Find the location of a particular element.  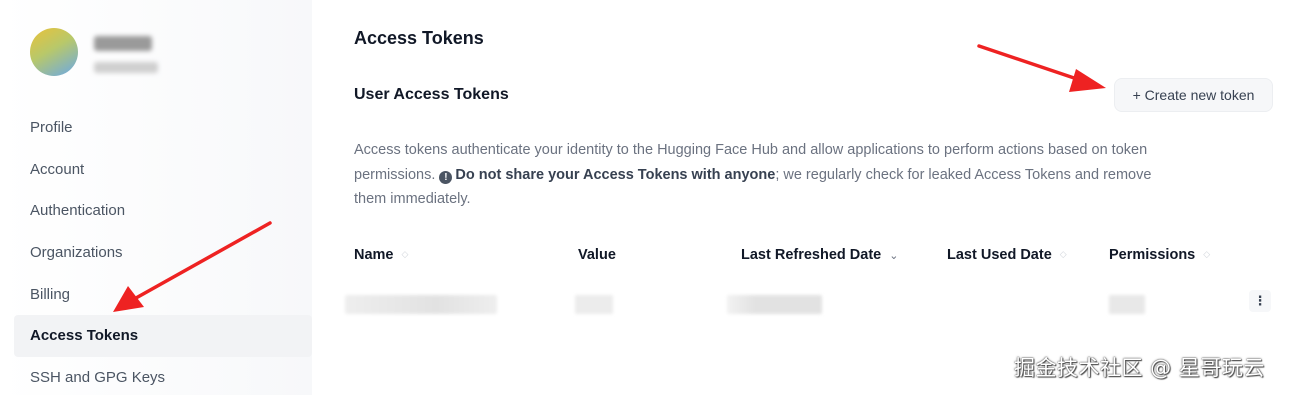

column-header-permissions: Permissions ◇ is located at coordinates (1159, 255).